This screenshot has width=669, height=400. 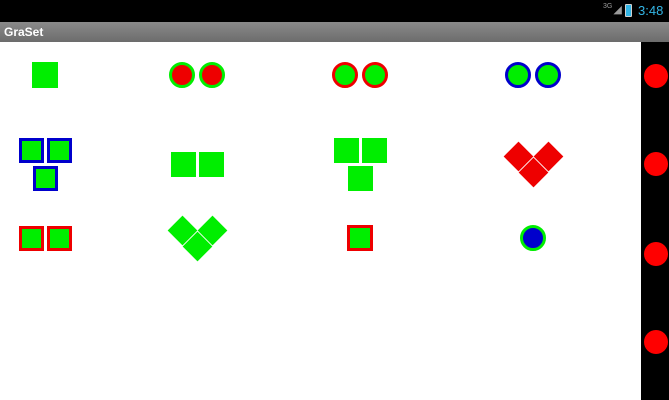 What do you see at coordinates (24, 32) in the screenshot?
I see `app-title: GraSet` at bounding box center [24, 32].